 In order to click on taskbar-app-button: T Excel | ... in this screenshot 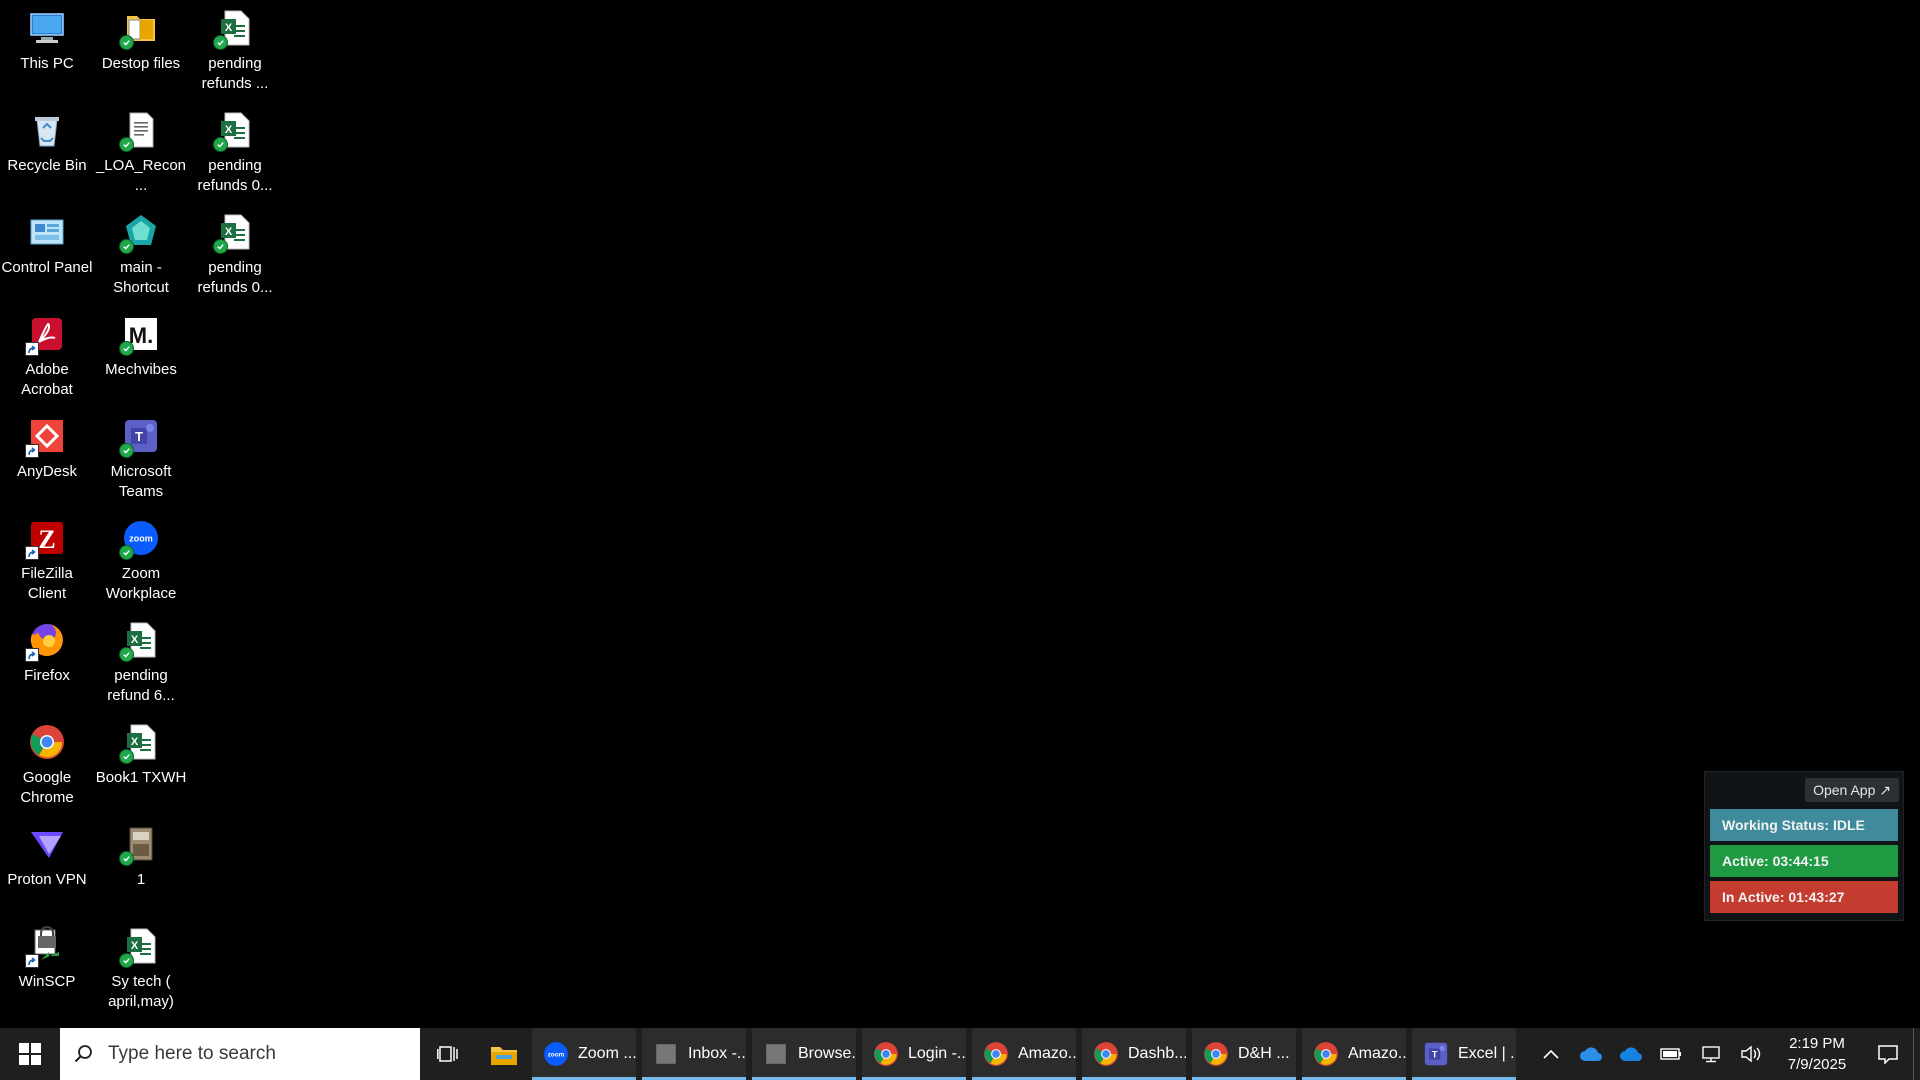, I will do `click(1464, 1054)`.